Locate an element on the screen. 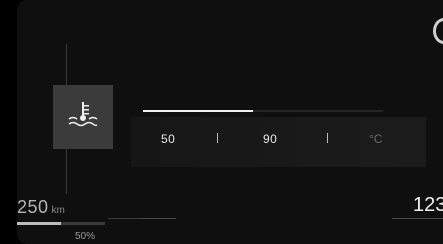  coolant-gauge-track is located at coordinates (263, 111).